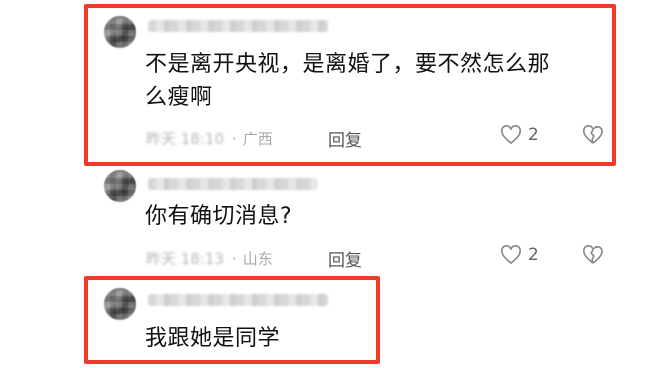 The height and width of the screenshot is (368, 660). What do you see at coordinates (511, 255) in the screenshot?
I see `heart-outline-icon` at bounding box center [511, 255].